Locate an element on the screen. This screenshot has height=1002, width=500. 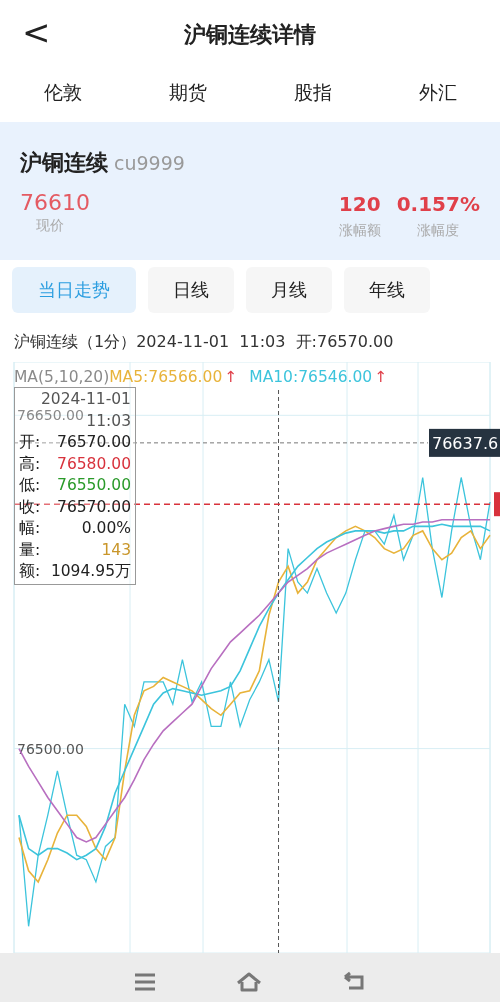
ref-line-label: 76637.6 is located at coordinates (465, 443).